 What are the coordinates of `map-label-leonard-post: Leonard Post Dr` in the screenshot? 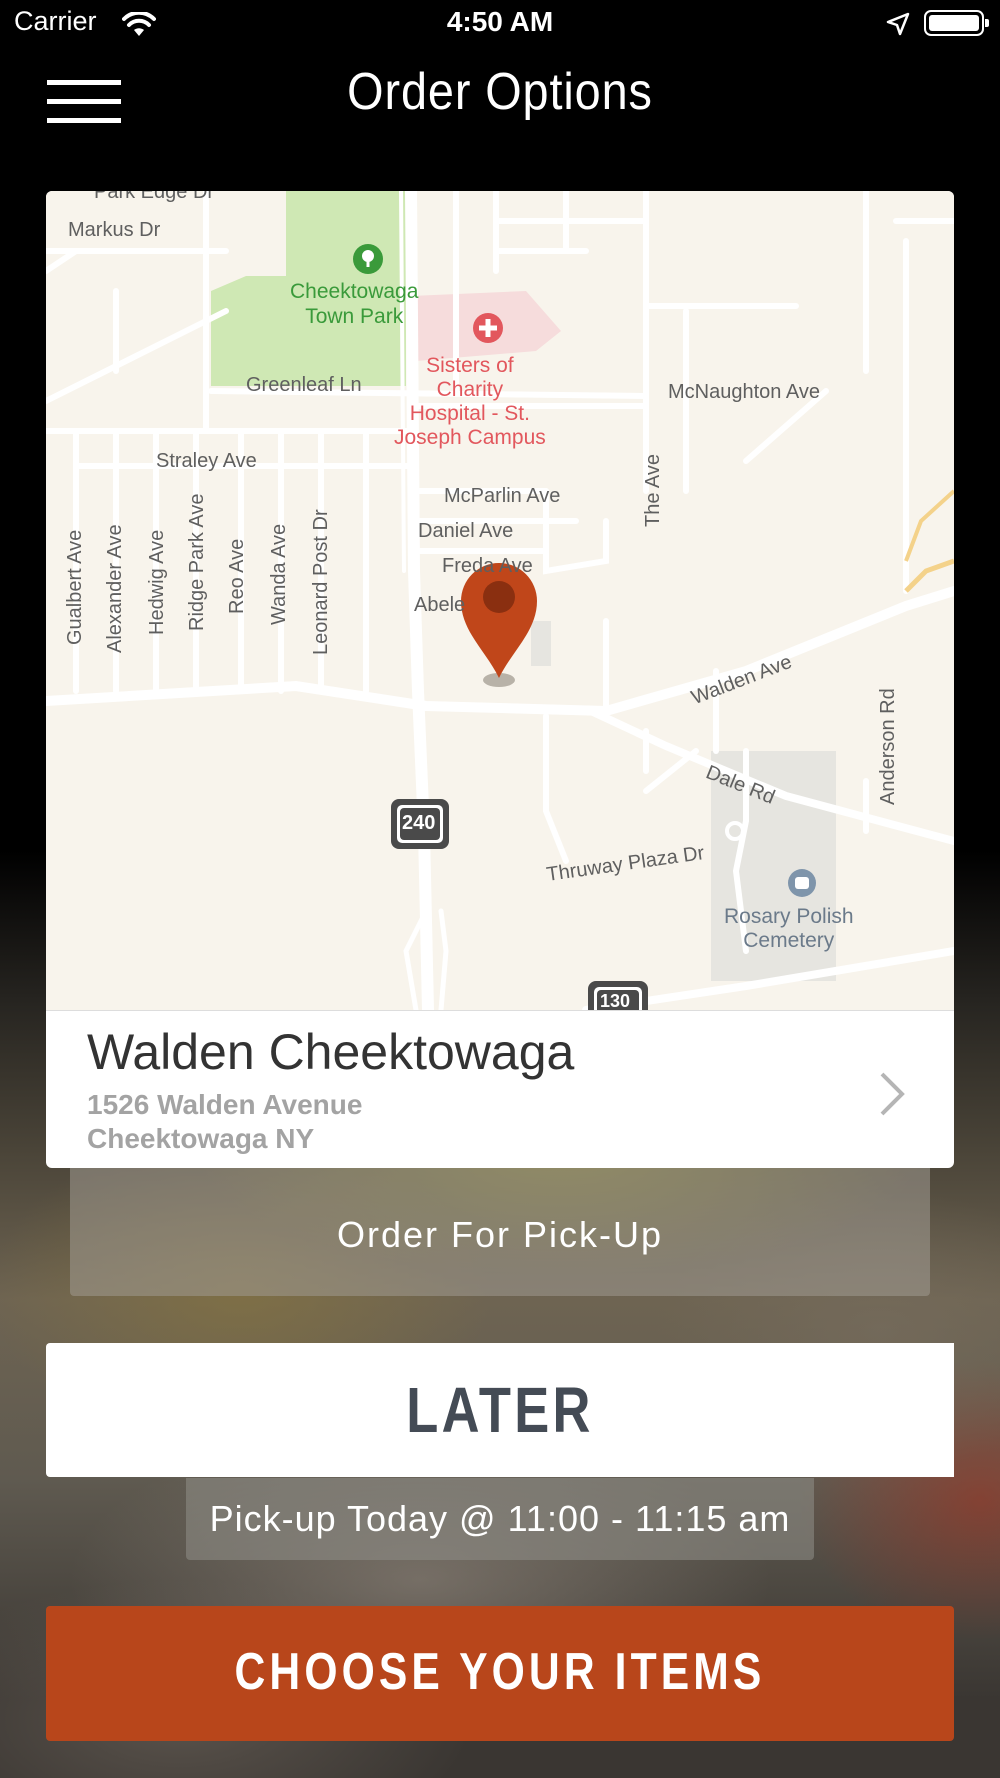 It's located at (321, 582).